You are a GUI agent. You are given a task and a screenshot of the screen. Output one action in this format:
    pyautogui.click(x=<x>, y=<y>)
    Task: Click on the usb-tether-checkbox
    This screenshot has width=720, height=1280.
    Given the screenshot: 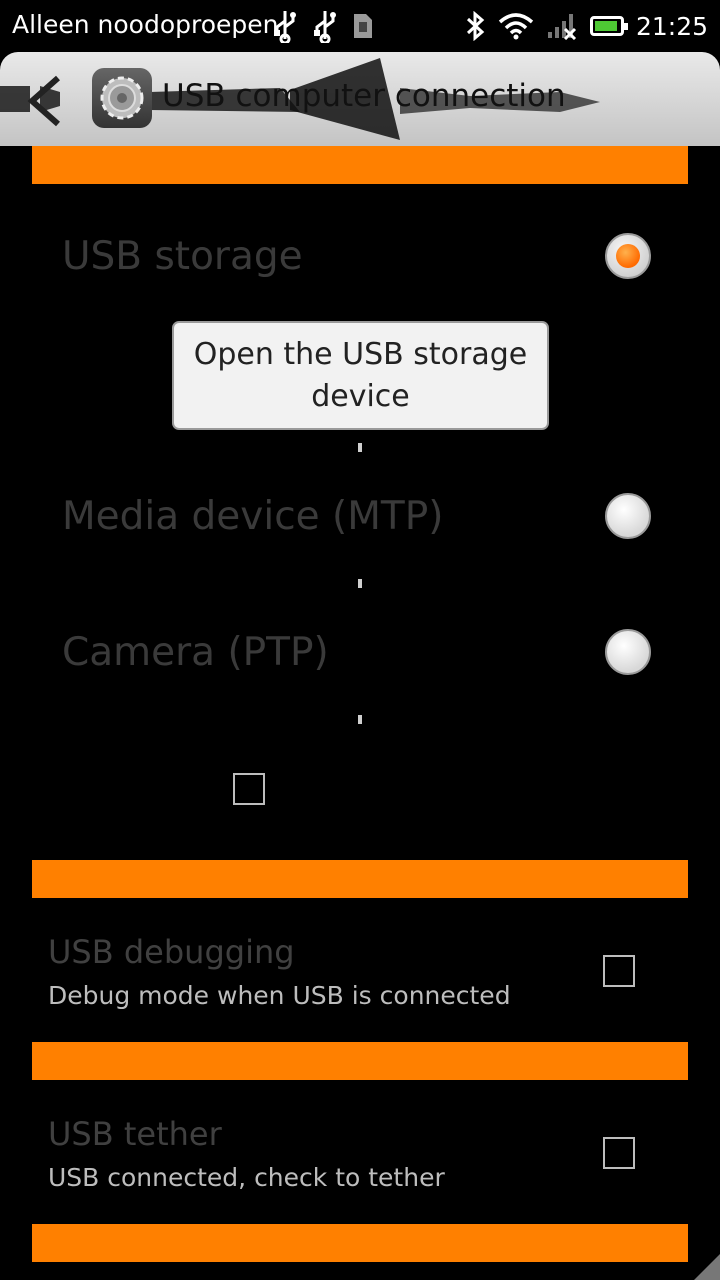 What is the action you would take?
    pyautogui.click(x=619, y=1153)
    